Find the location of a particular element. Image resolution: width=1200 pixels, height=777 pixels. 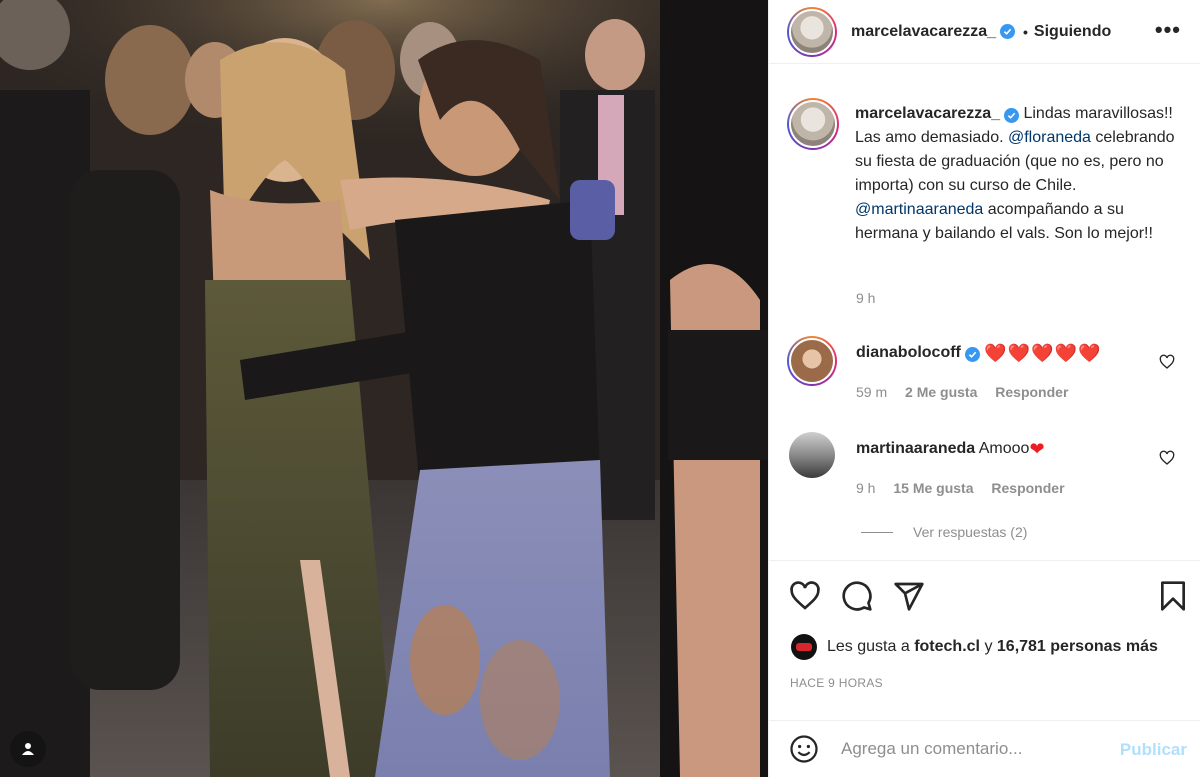

user-tag-button is located at coordinates (28, 749).